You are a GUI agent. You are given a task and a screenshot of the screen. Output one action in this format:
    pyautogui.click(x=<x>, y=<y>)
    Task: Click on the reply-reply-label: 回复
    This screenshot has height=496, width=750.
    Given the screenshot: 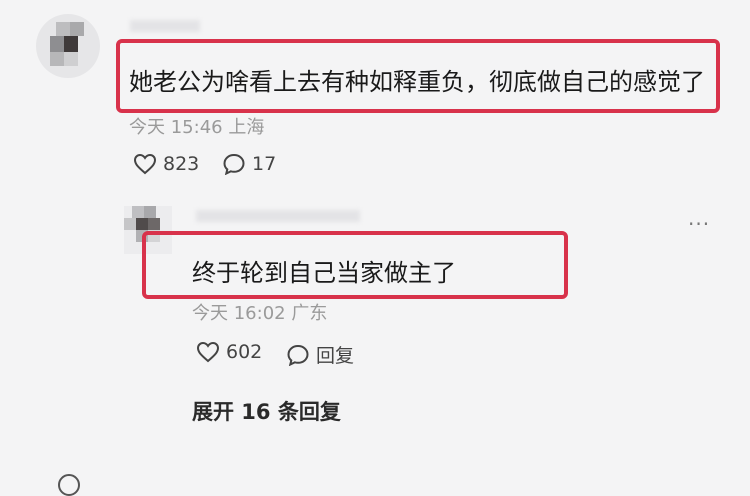 What is the action you would take?
    pyautogui.click(x=335, y=356)
    